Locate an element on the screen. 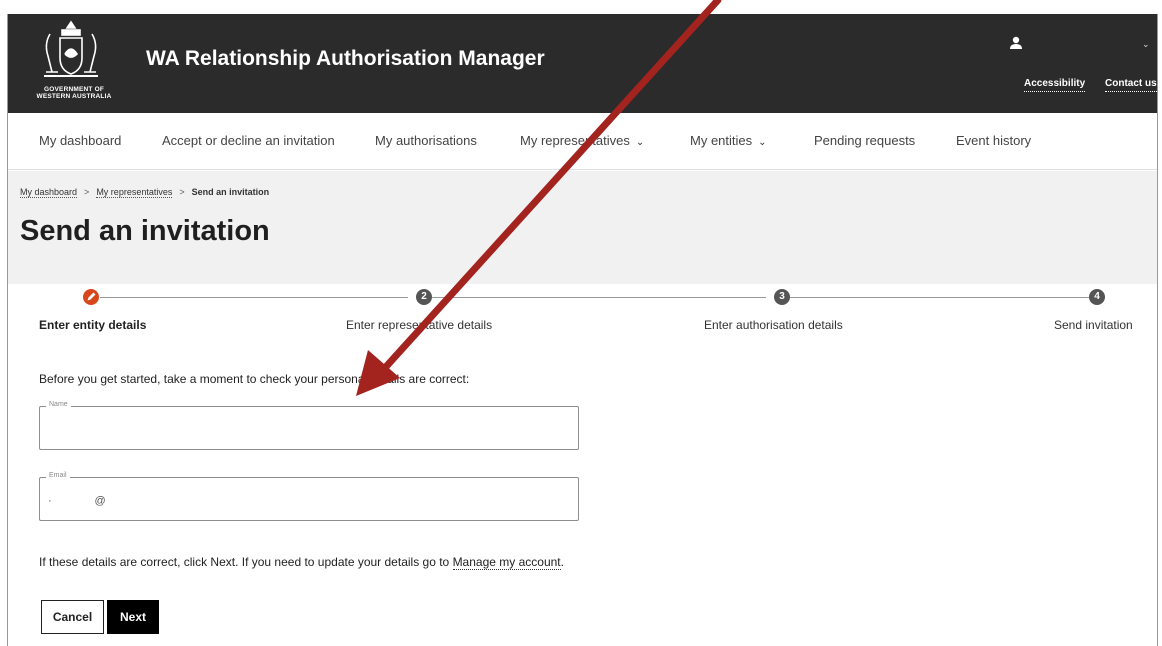 This screenshot has width=1162, height=646. breadcrumb-my-representatives: My representatives is located at coordinates (134, 192).